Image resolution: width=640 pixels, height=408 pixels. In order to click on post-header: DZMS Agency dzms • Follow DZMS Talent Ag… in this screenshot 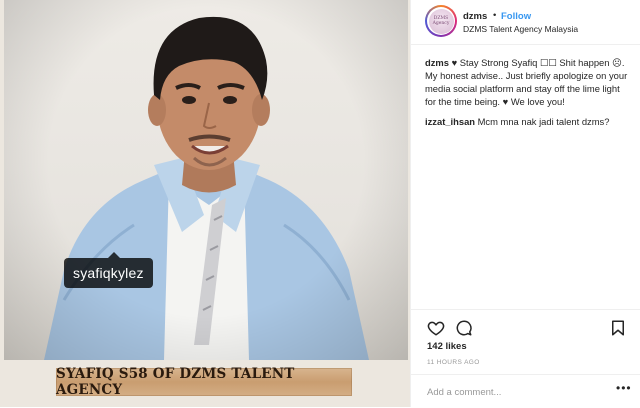, I will do `click(525, 22)`.